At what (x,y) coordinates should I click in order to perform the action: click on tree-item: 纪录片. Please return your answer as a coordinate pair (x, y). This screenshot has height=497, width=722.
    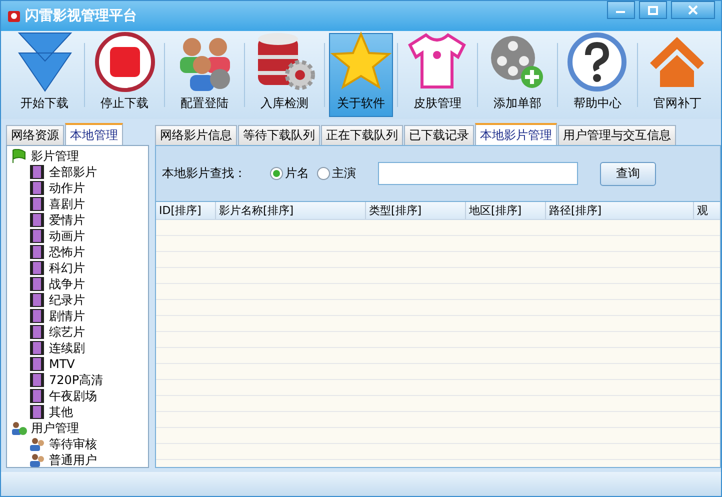
    Looking at the image, I should click on (67, 300).